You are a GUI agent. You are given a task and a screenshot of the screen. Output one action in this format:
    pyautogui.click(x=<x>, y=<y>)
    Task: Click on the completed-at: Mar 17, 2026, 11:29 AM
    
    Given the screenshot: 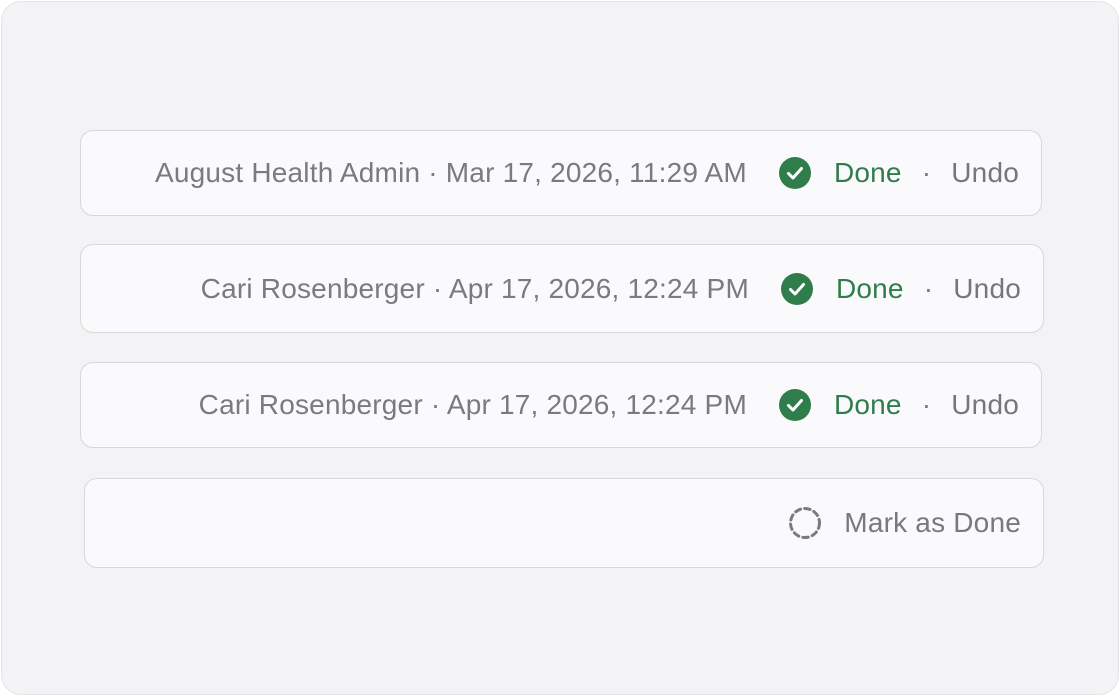 What is the action you would take?
    pyautogui.click(x=596, y=172)
    